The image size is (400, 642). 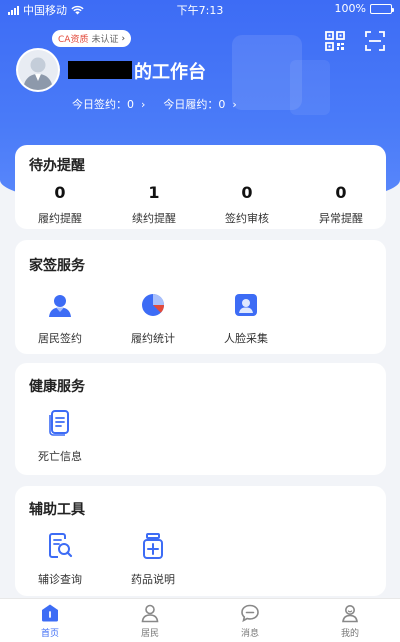 What do you see at coordinates (50, 613) in the screenshot?
I see `home-icon` at bounding box center [50, 613].